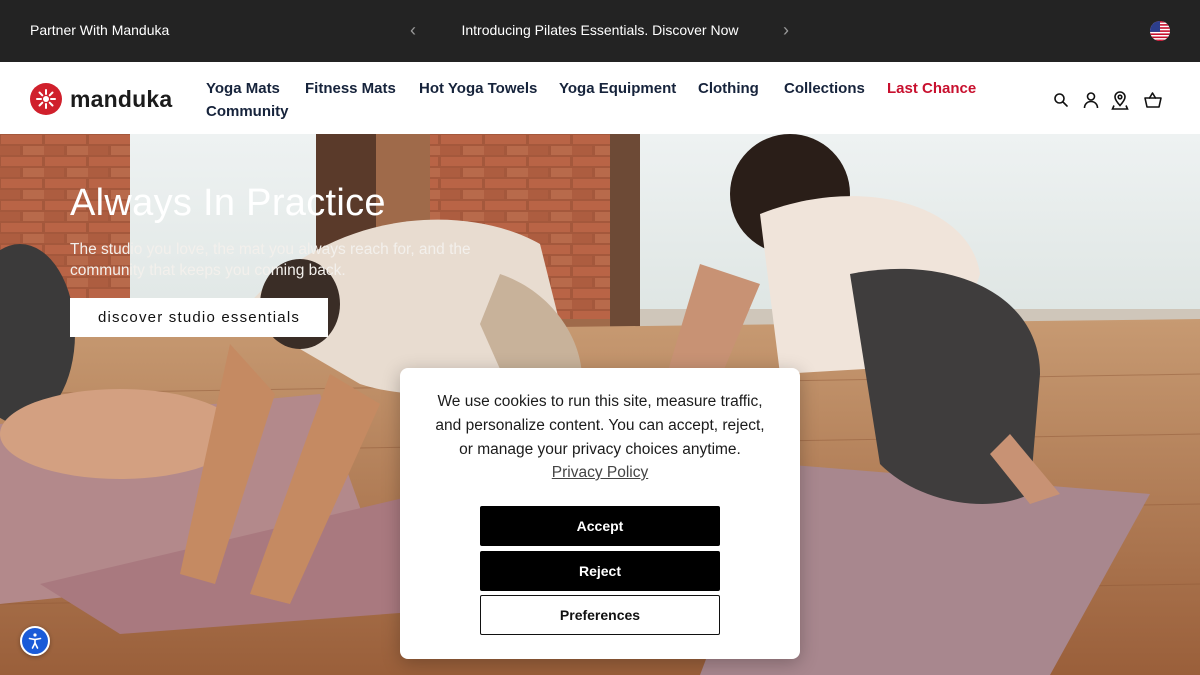  Describe the element at coordinates (413, 30) in the screenshot. I see `promo-prev-button: ‹` at that location.